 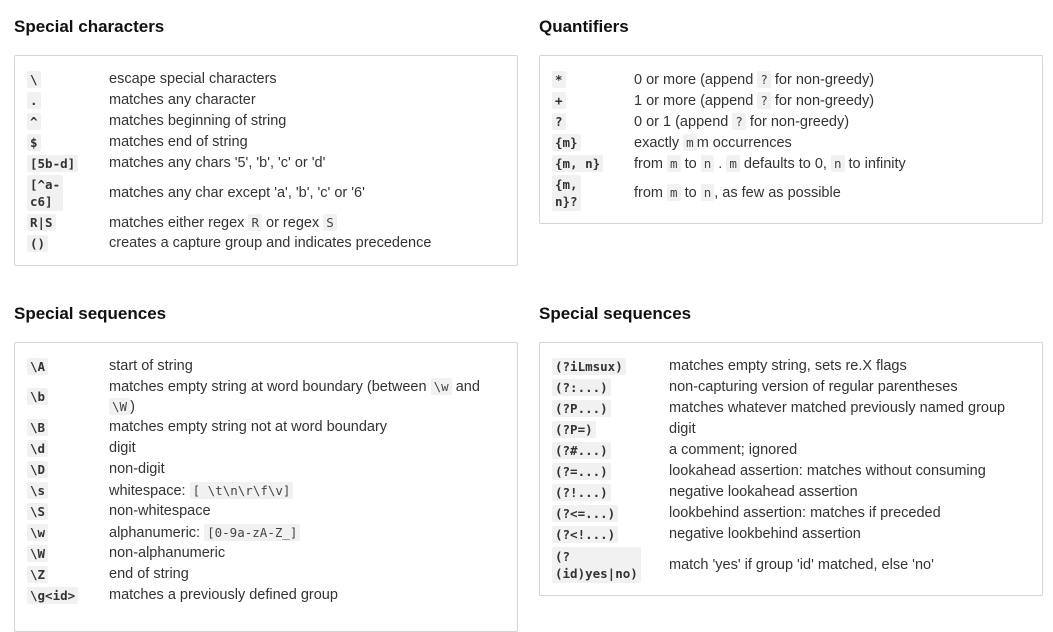 I want to click on description: a comment; ignored, so click(x=733, y=450).